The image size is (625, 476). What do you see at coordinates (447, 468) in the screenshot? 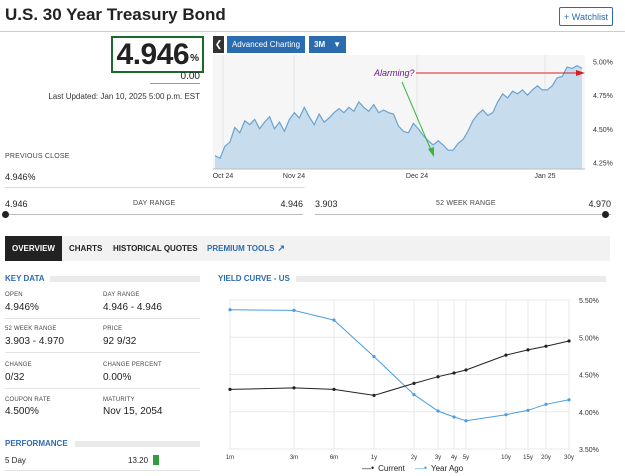
I see `year-ago-legend-label: Year Ago` at bounding box center [447, 468].